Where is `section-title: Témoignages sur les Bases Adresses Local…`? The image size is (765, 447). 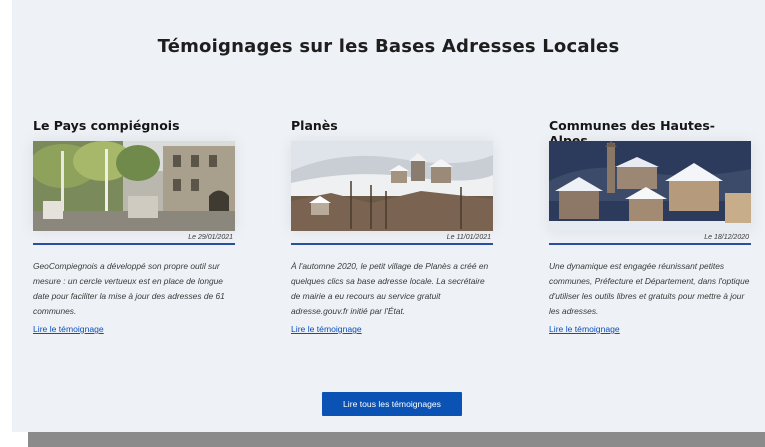 section-title: Témoignages sur les Bases Adresses Local… is located at coordinates (388, 46).